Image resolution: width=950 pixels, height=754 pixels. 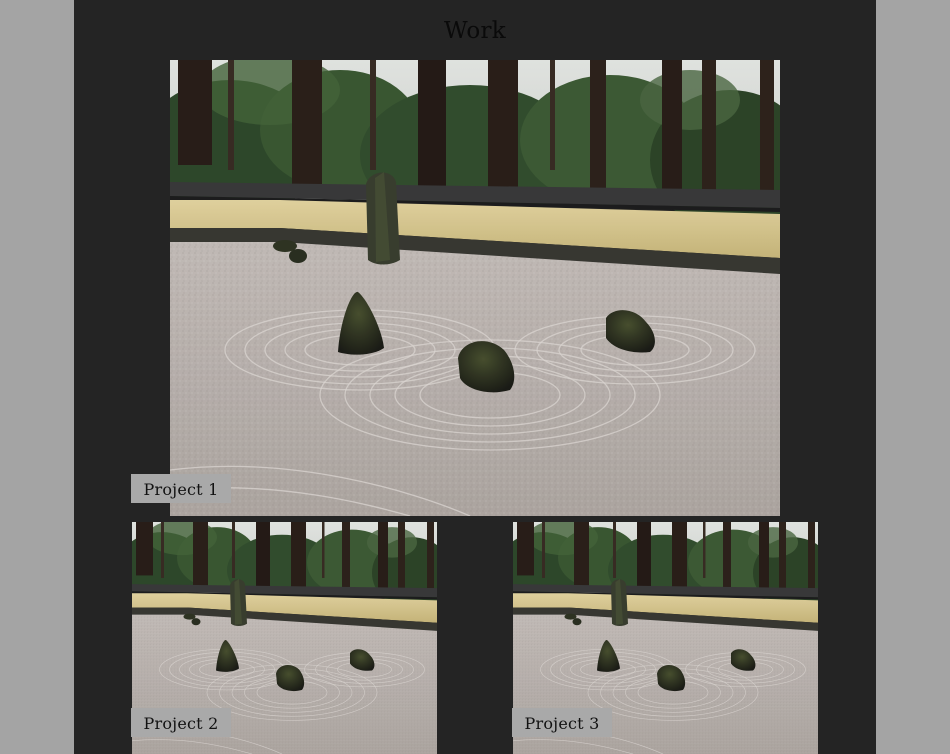 What do you see at coordinates (475, 31) in the screenshot?
I see `page-title: Work` at bounding box center [475, 31].